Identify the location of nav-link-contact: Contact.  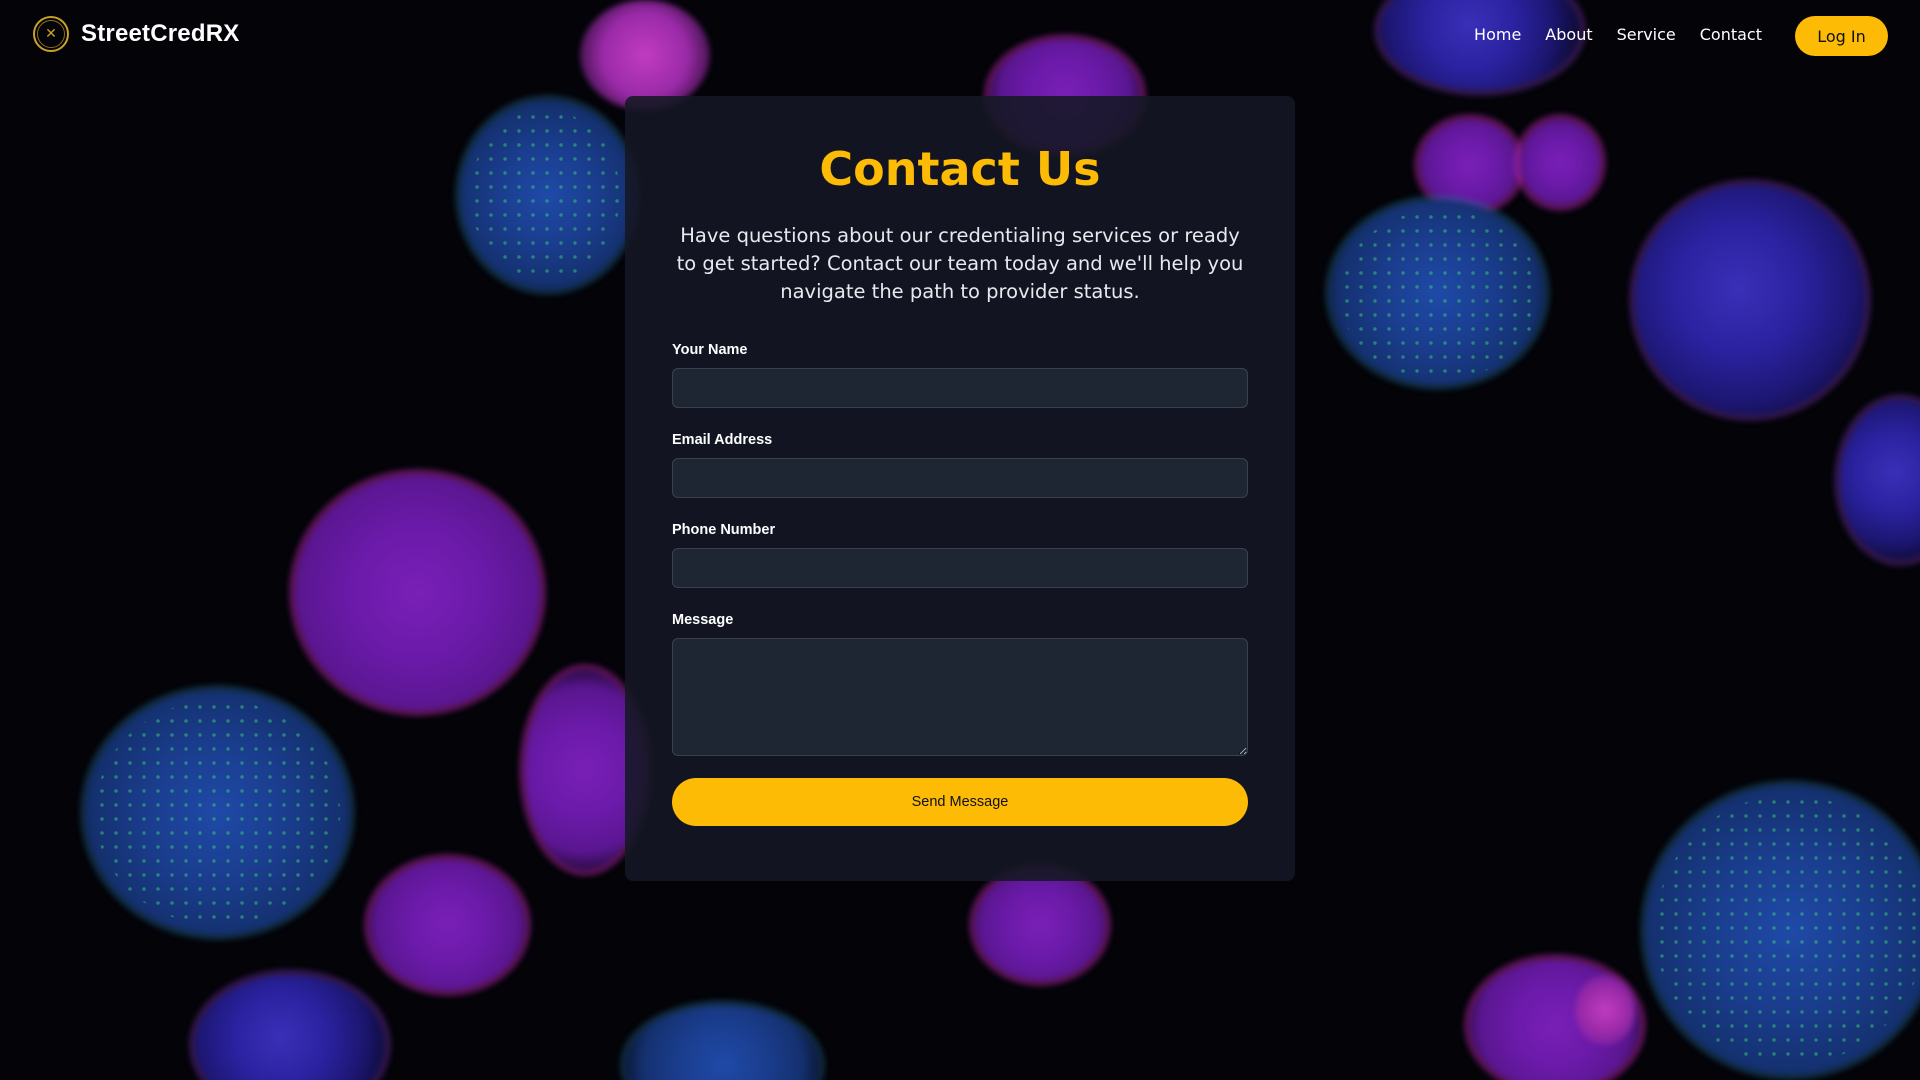
(1731, 34).